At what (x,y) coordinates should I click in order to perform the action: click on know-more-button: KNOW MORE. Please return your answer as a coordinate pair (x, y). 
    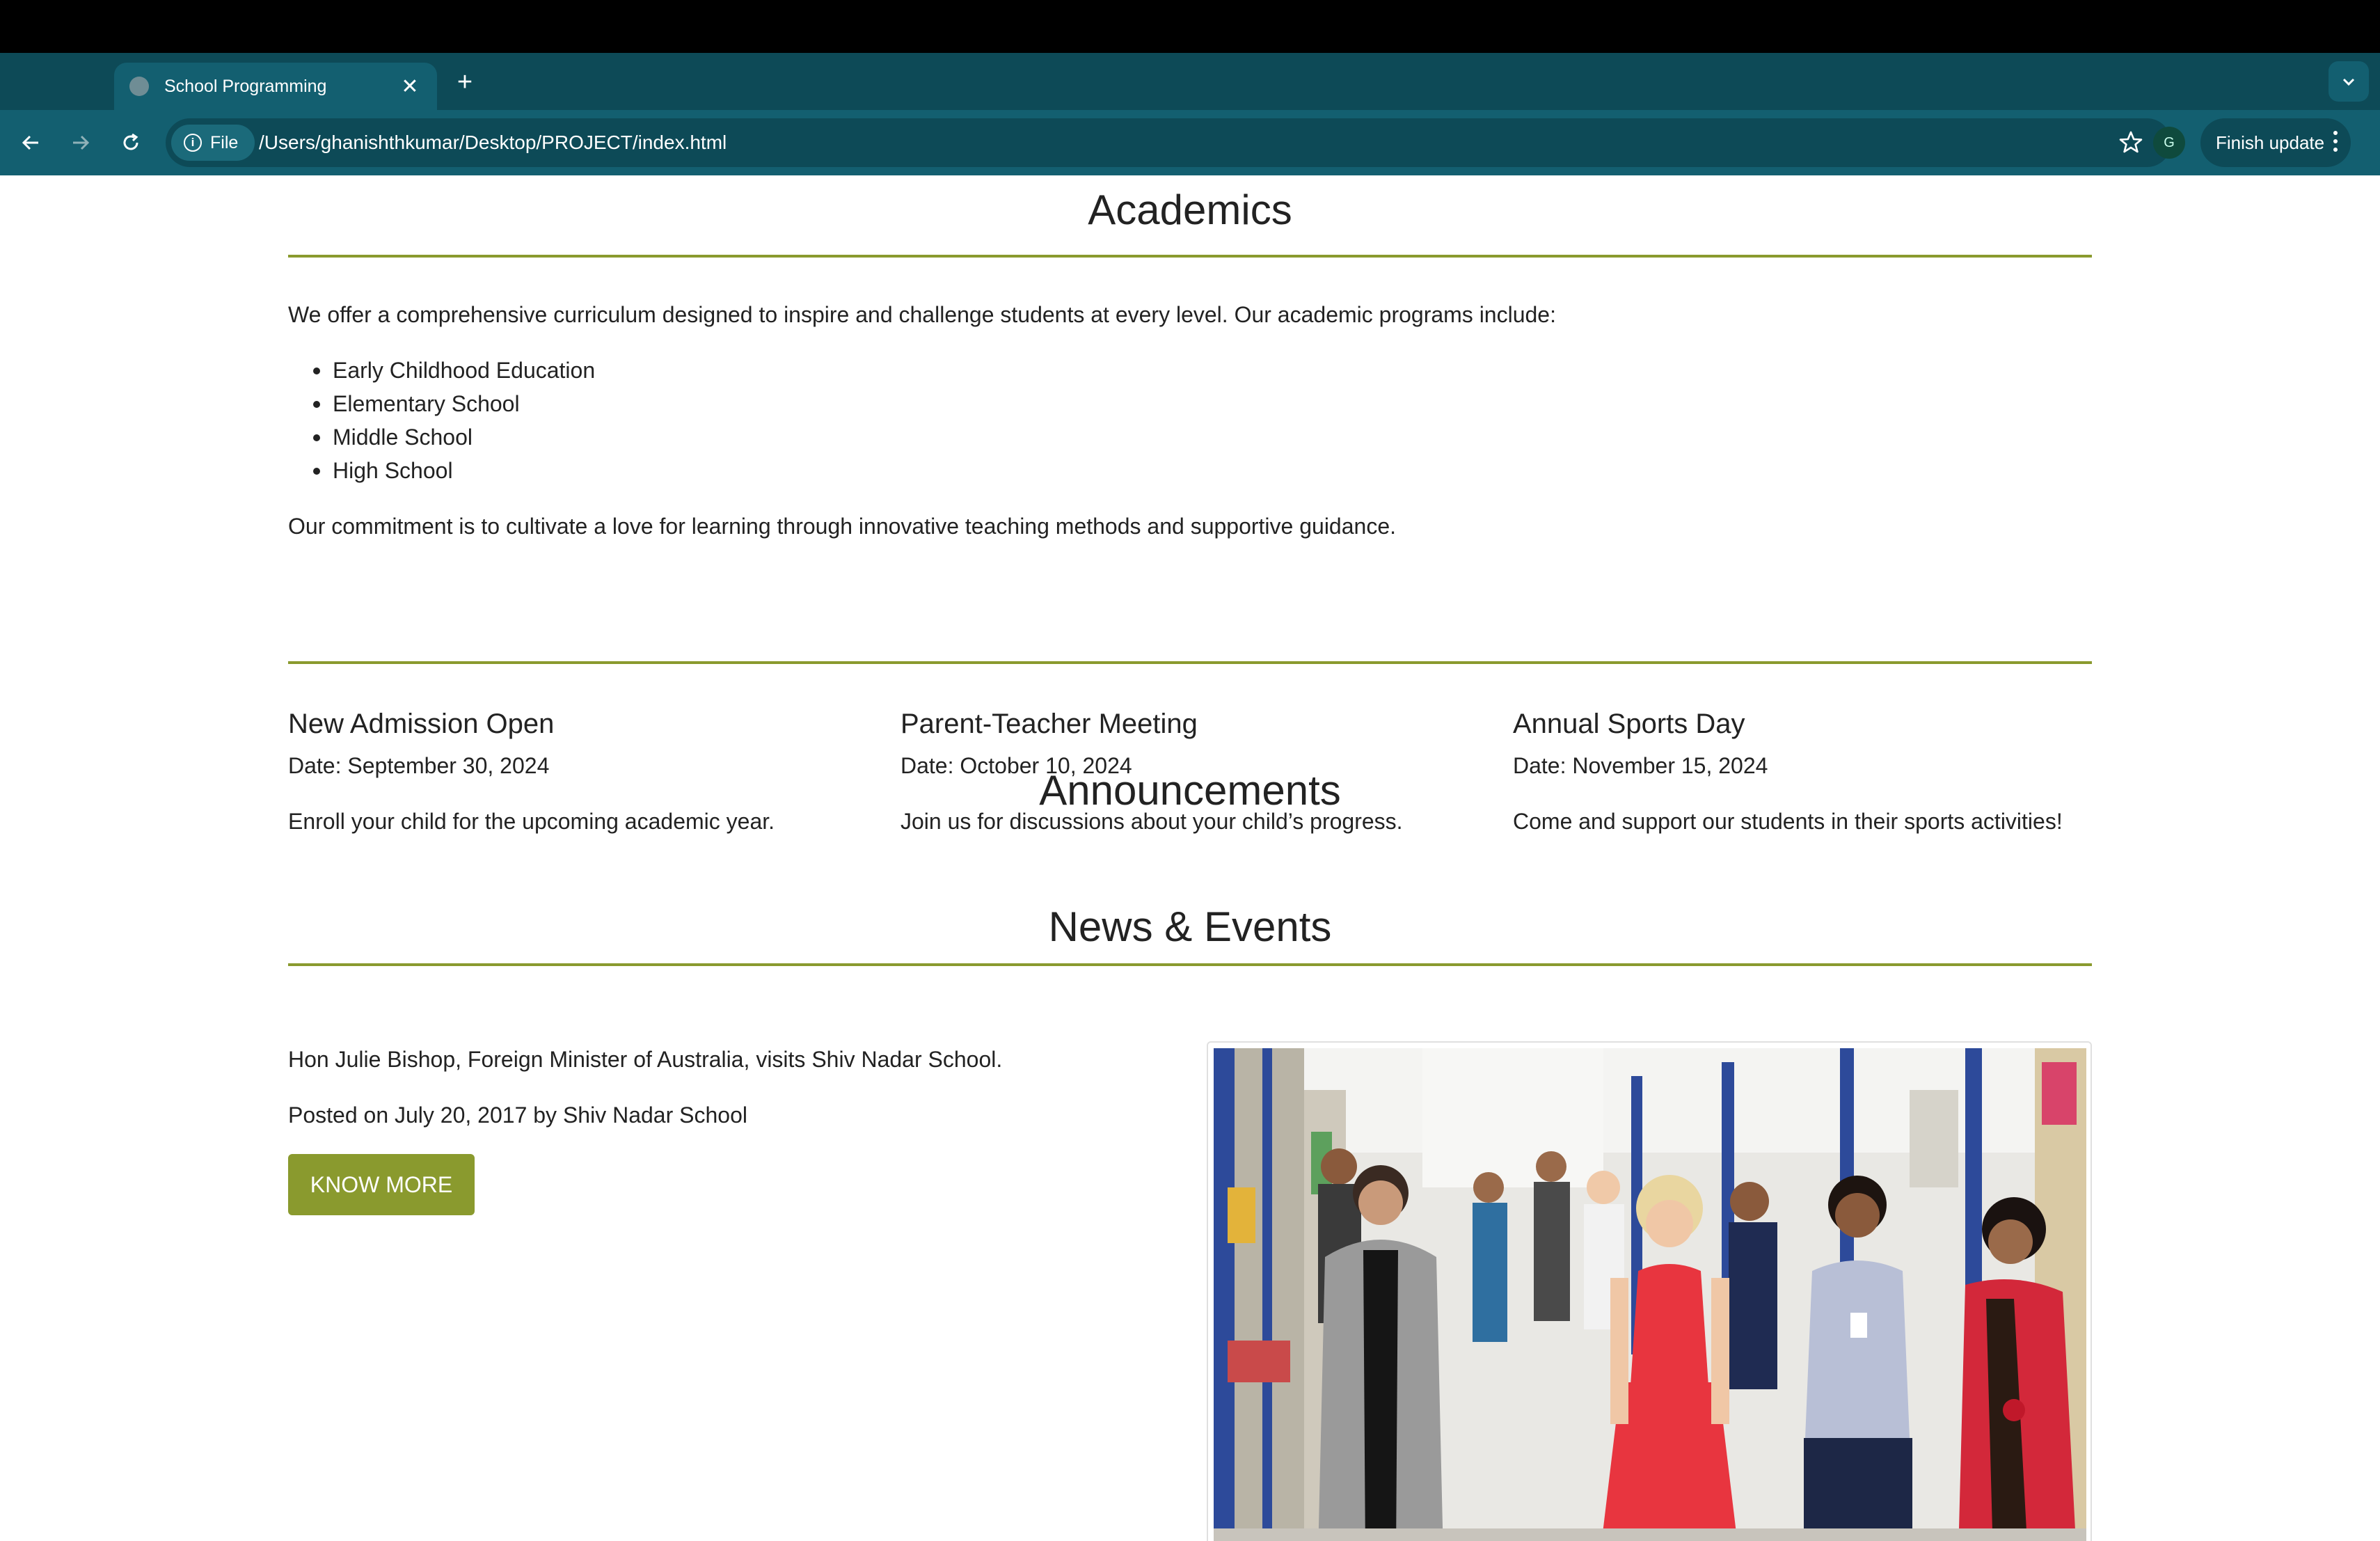
    Looking at the image, I should click on (382, 1184).